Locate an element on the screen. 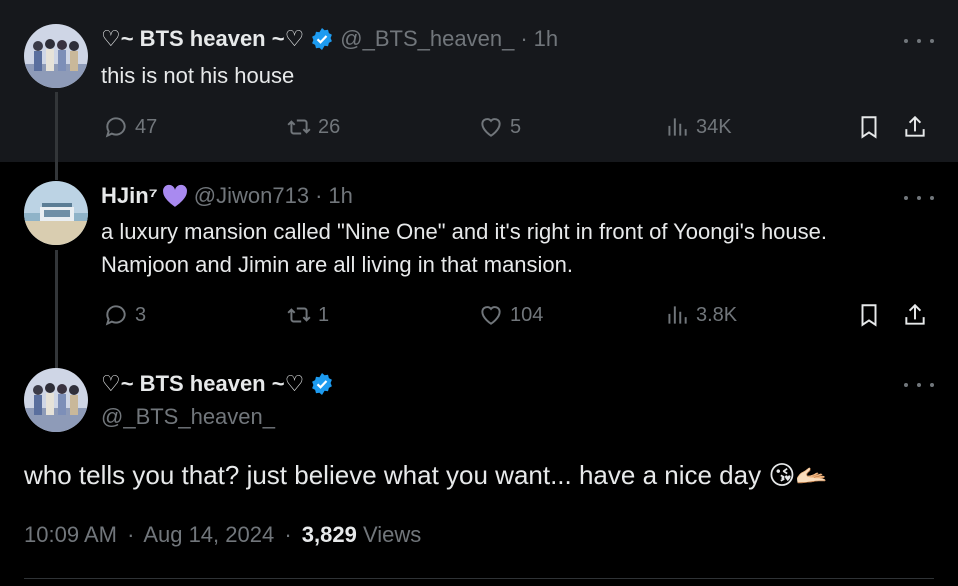 The height and width of the screenshot is (586, 958). like-button: 104 is located at coordinates (510, 315).